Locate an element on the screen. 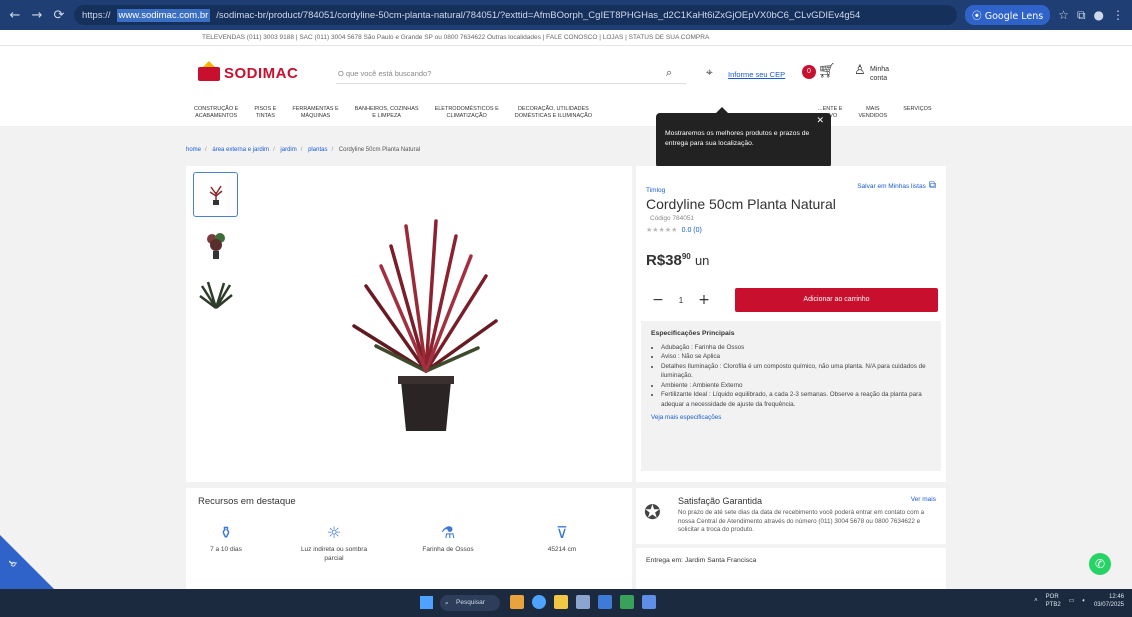  url-prefix: https:// is located at coordinates (96, 15).